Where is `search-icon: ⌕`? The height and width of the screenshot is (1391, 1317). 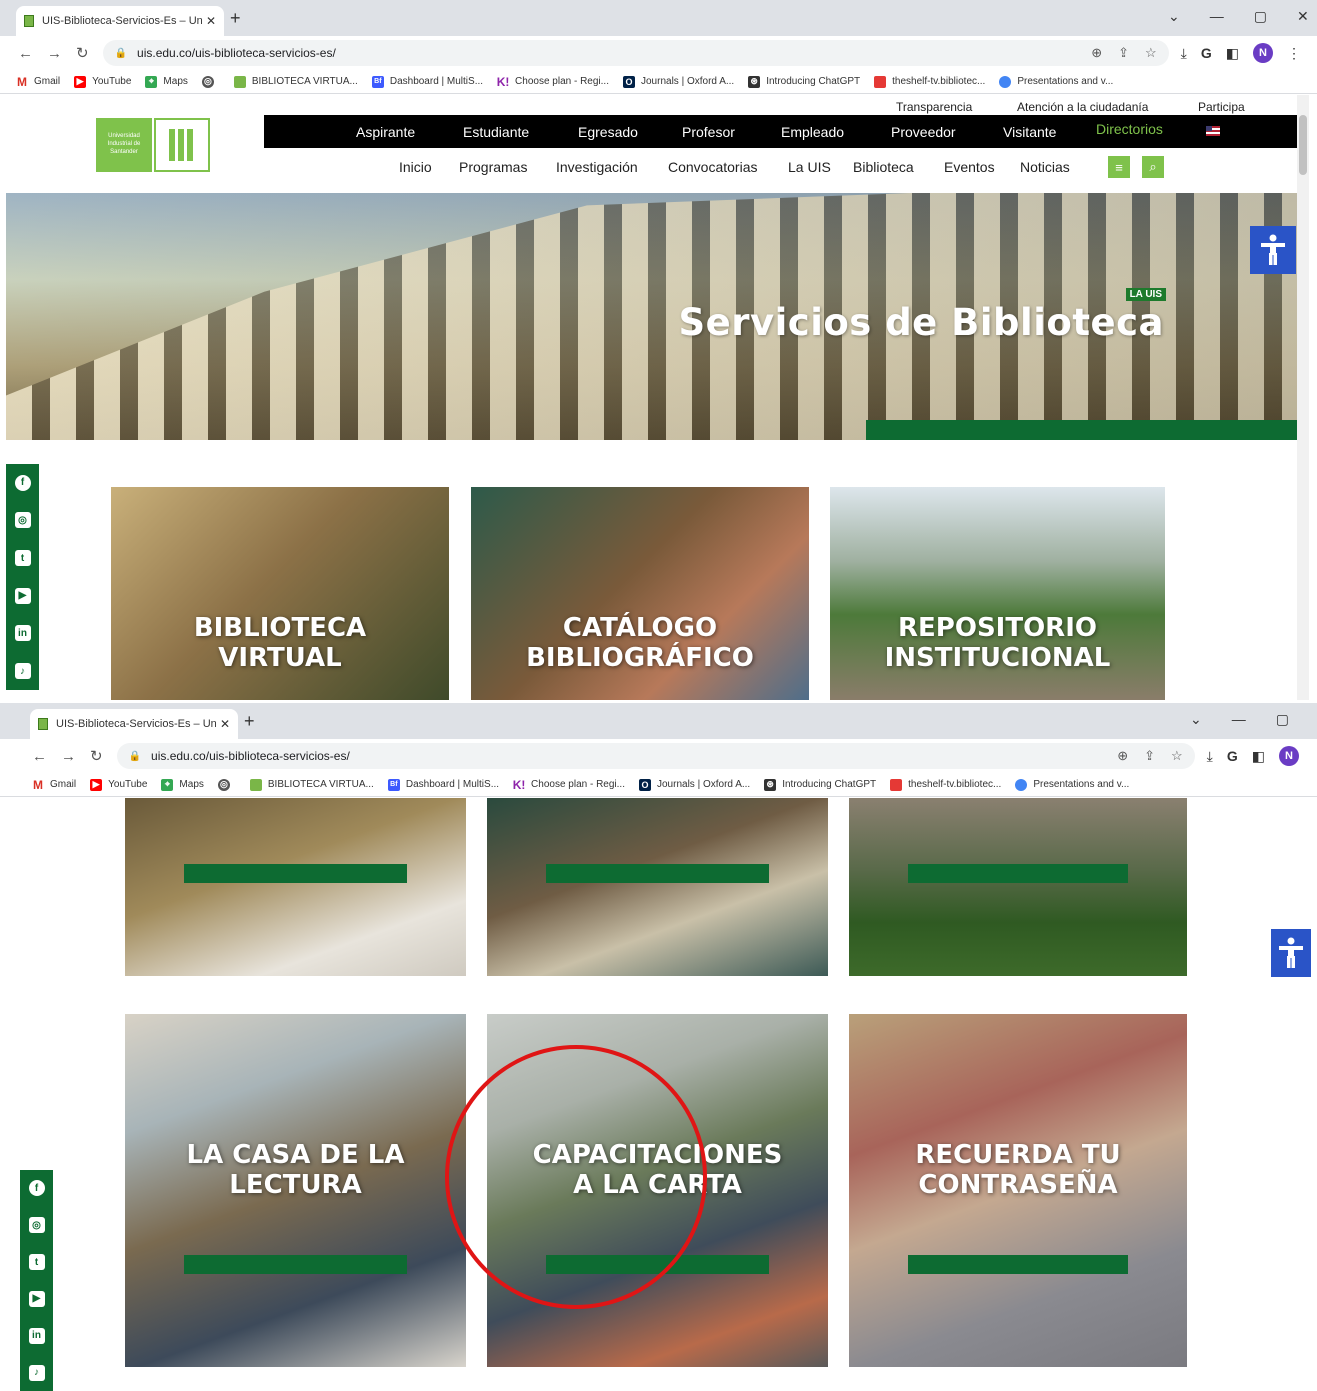 search-icon: ⌕ is located at coordinates (1153, 167).